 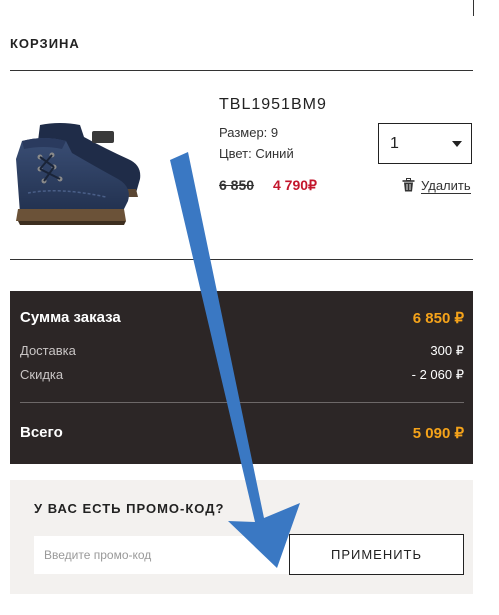 What do you see at coordinates (446, 186) in the screenshot?
I see `delete-label: Удалить` at bounding box center [446, 186].